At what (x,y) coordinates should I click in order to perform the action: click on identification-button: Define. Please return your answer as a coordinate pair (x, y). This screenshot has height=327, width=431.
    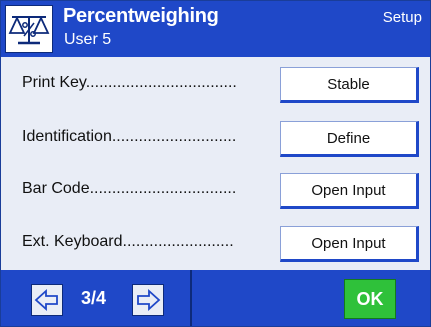
    Looking at the image, I should click on (349, 139).